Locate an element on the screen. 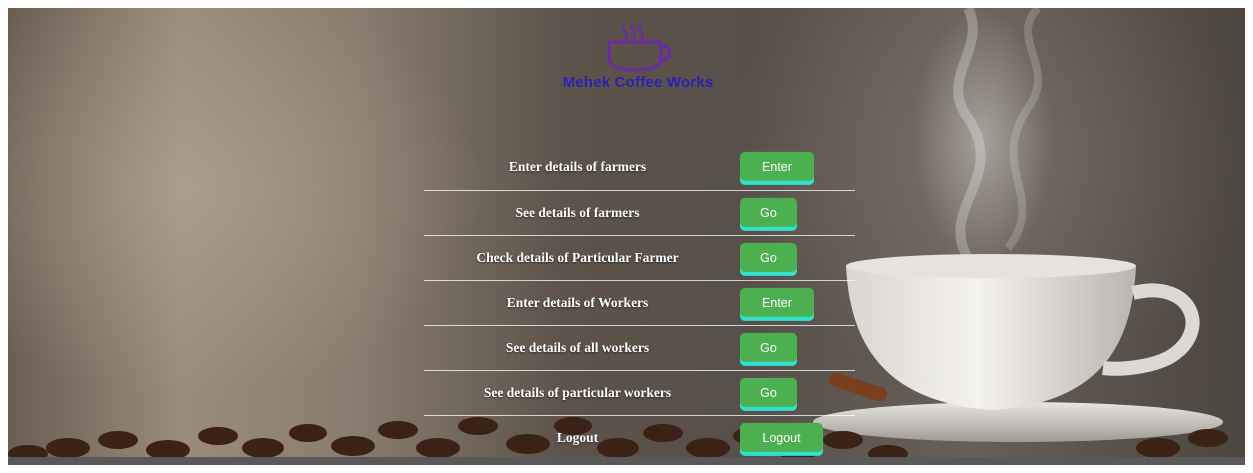 This screenshot has height=473, width=1253. menu-row: See details of farmers Go is located at coordinates (639, 213).